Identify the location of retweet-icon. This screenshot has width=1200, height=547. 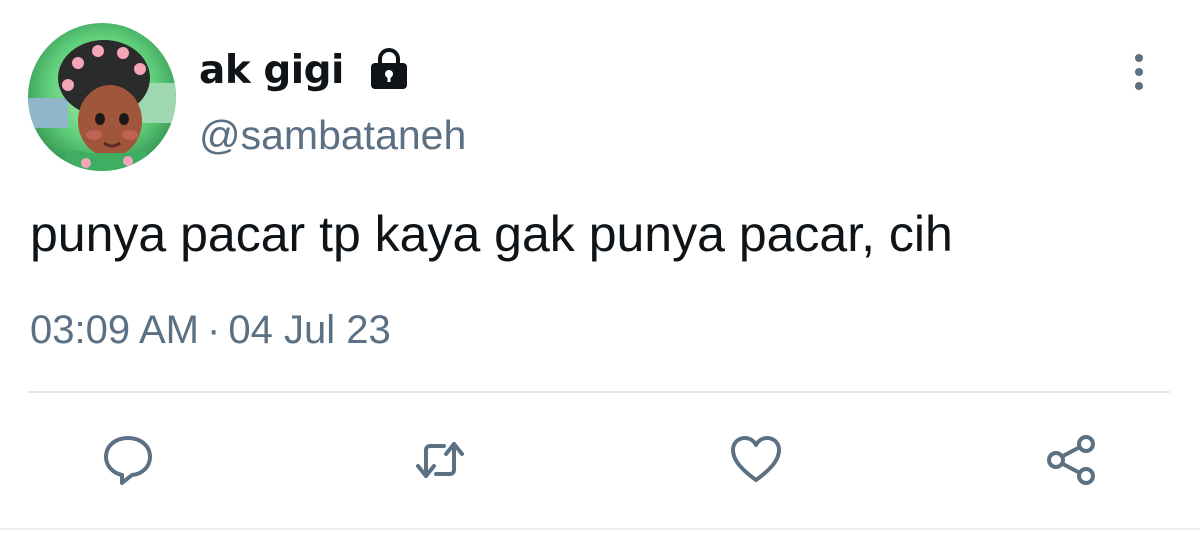
(440, 460).